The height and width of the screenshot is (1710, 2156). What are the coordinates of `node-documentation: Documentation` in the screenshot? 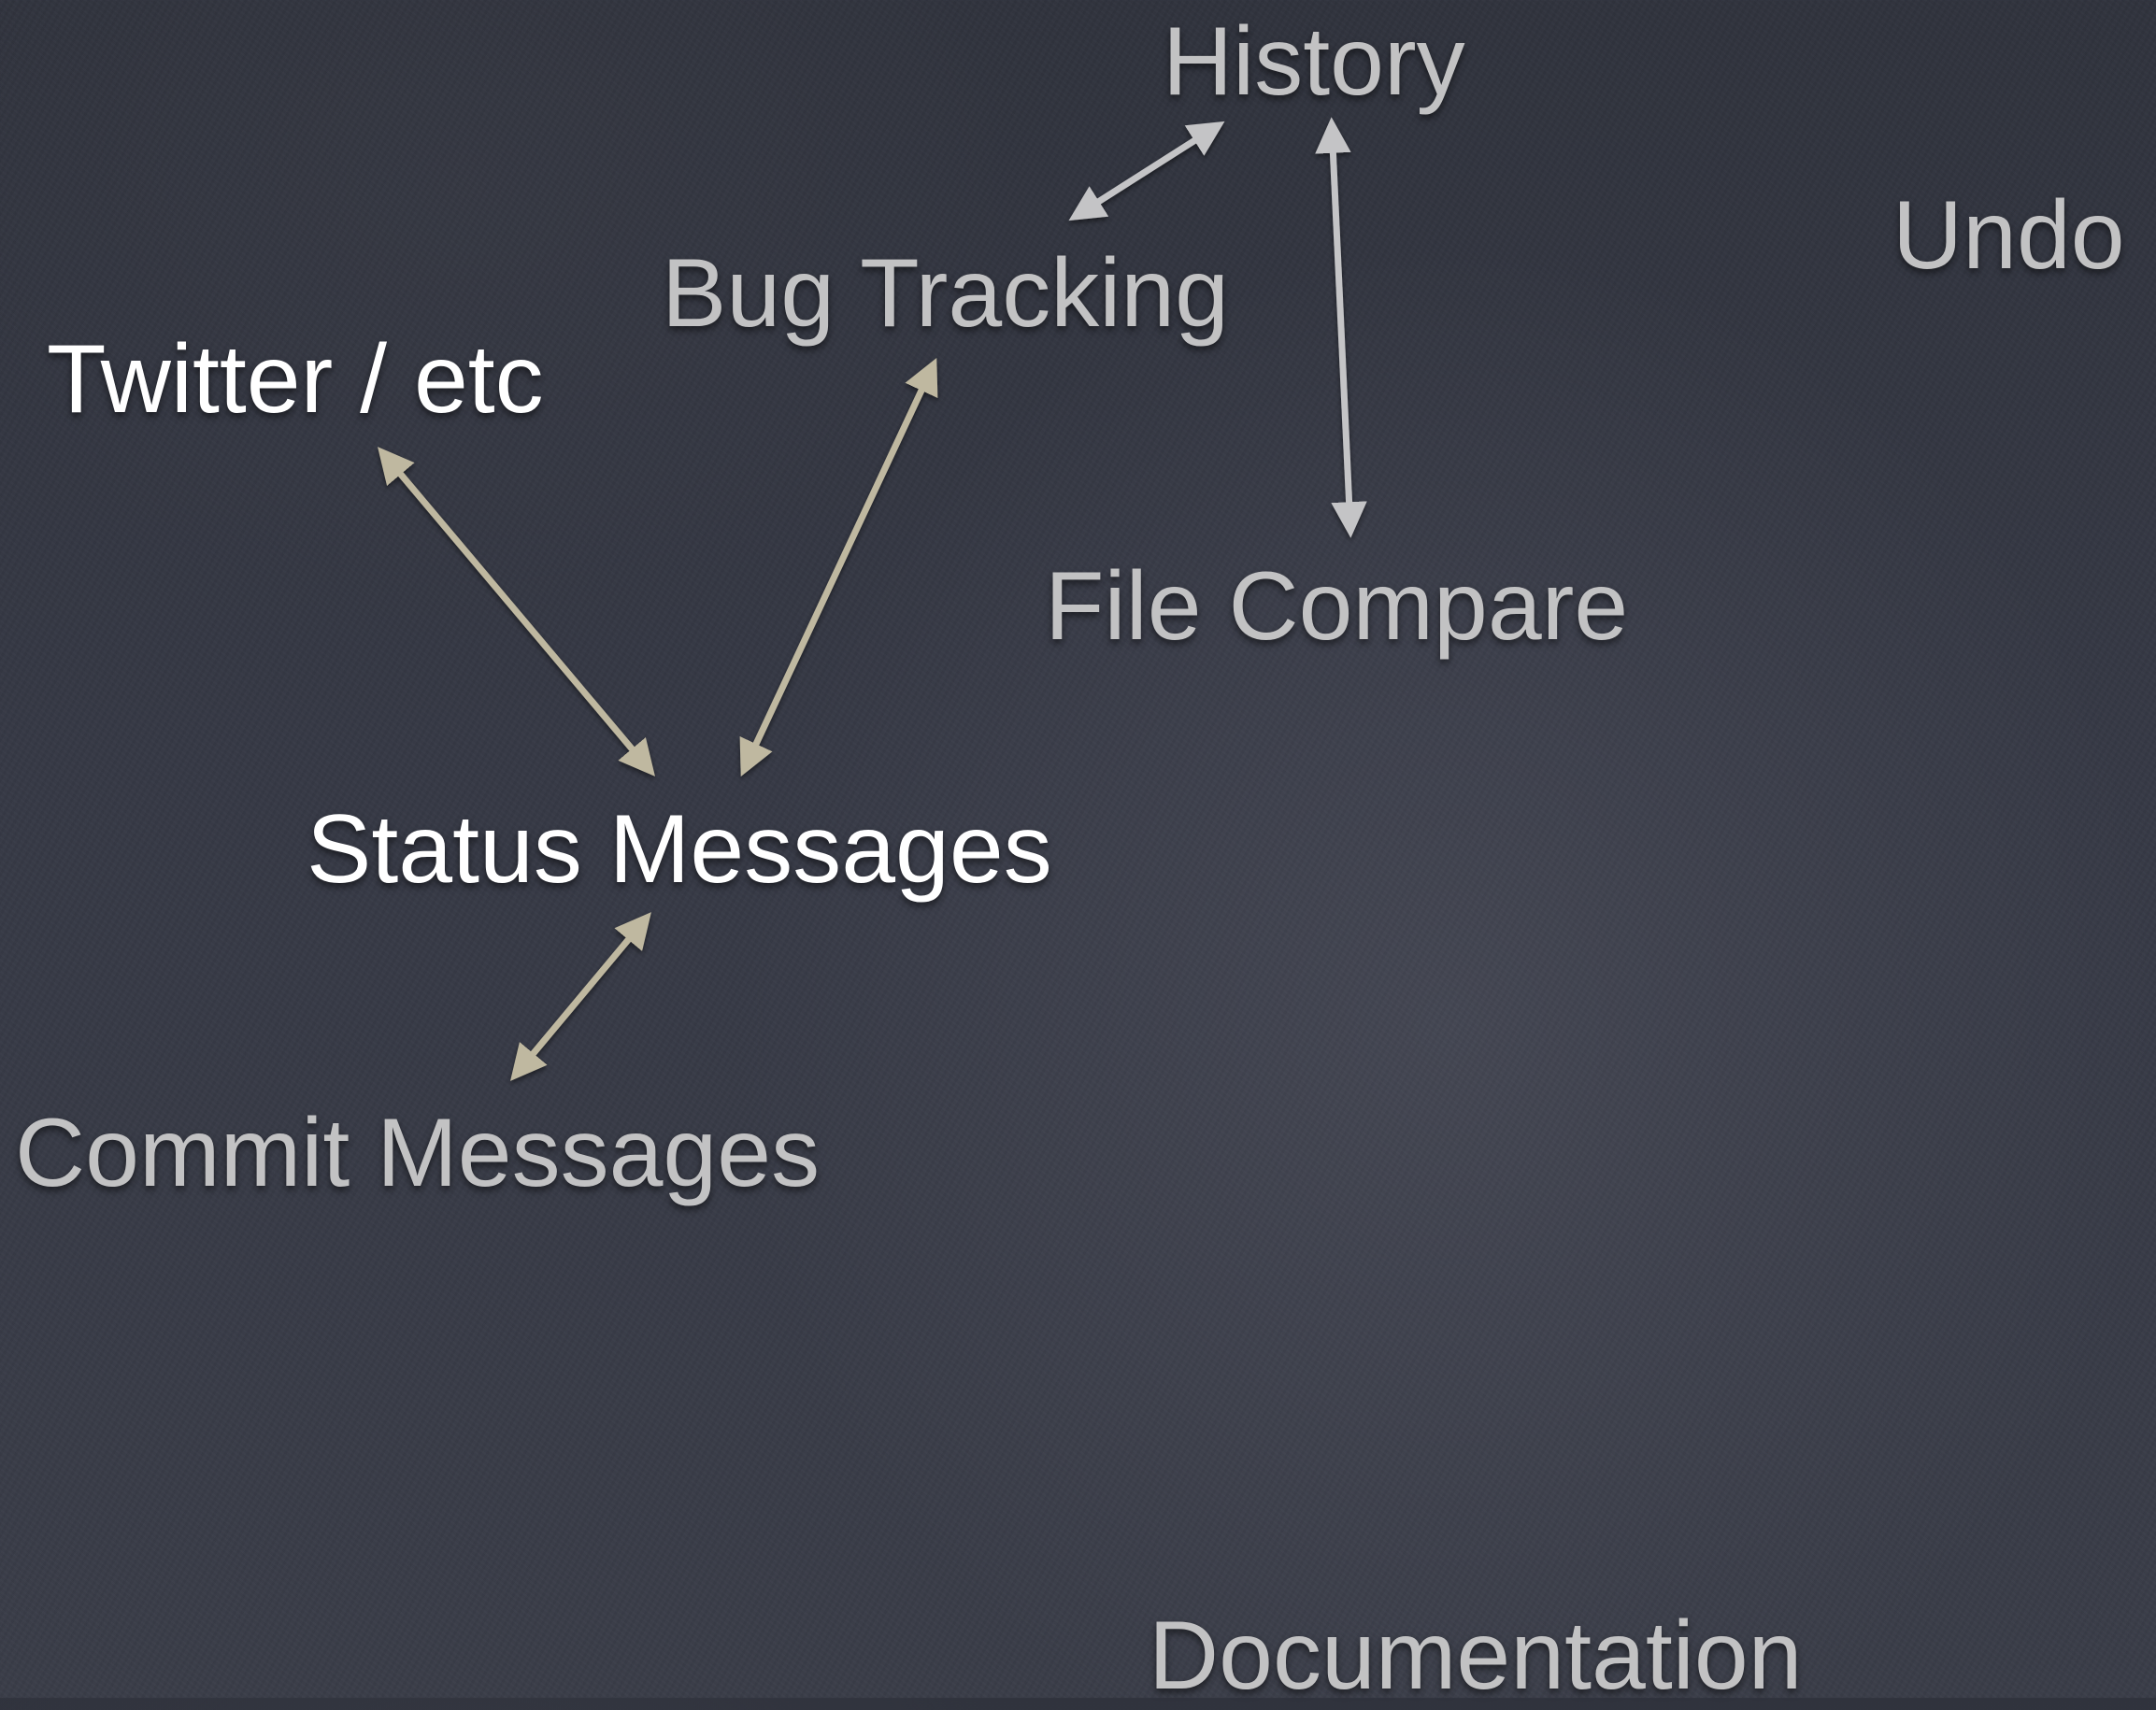 It's located at (1476, 1656).